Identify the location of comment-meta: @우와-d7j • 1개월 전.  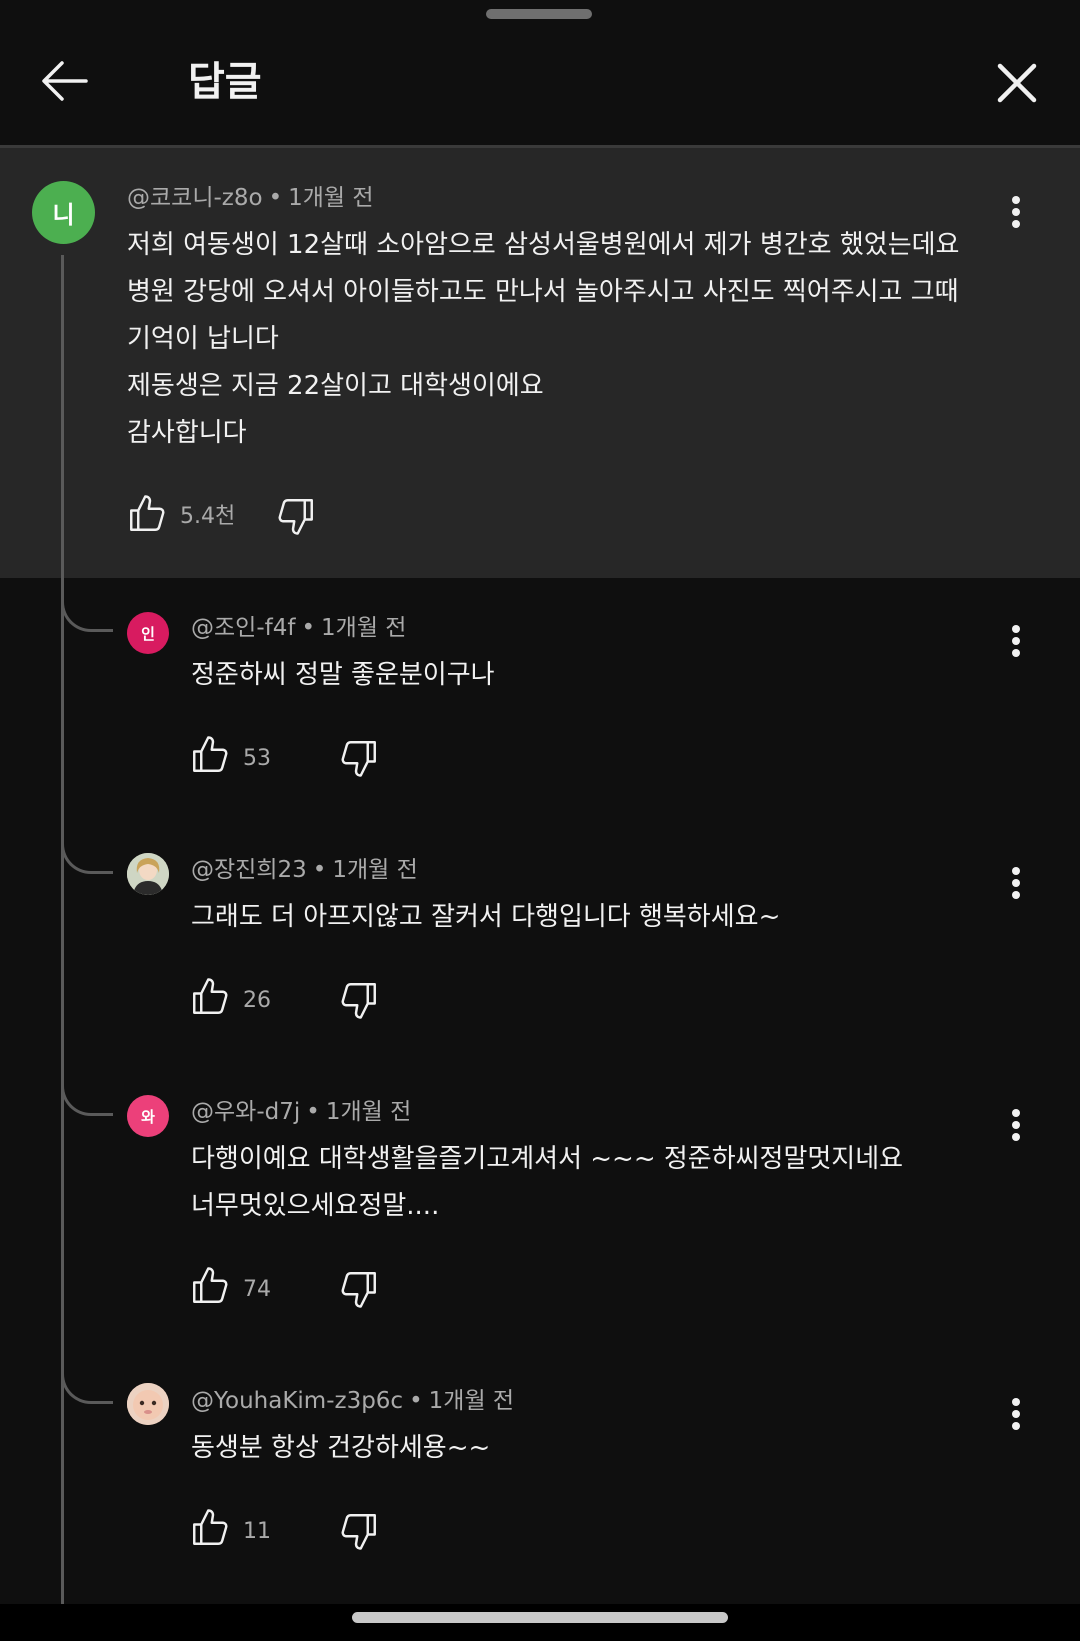
(301, 1112).